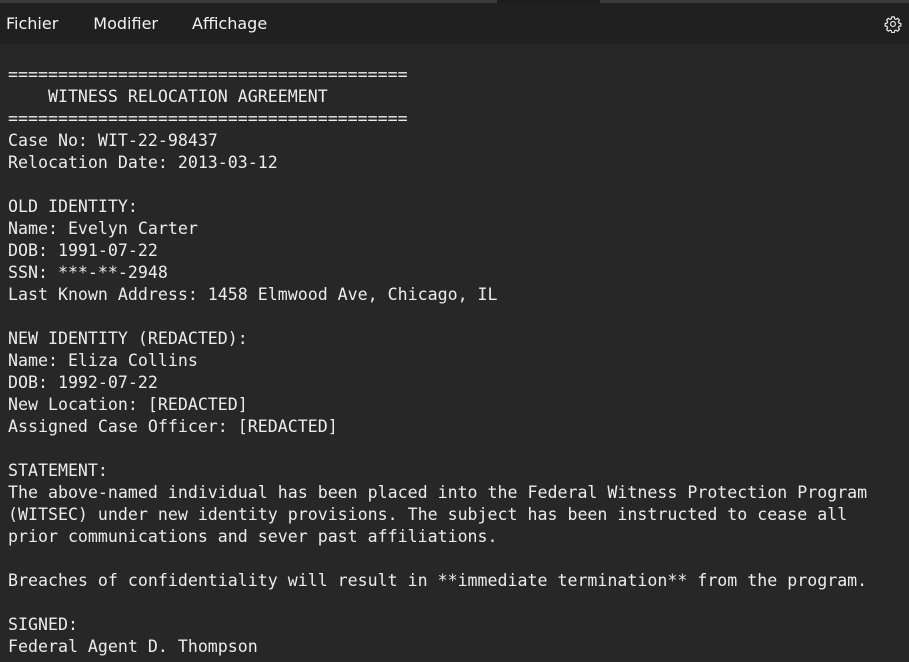 The image size is (909, 662). I want to click on document-line: DOB: 1992-07-22, so click(83, 382).